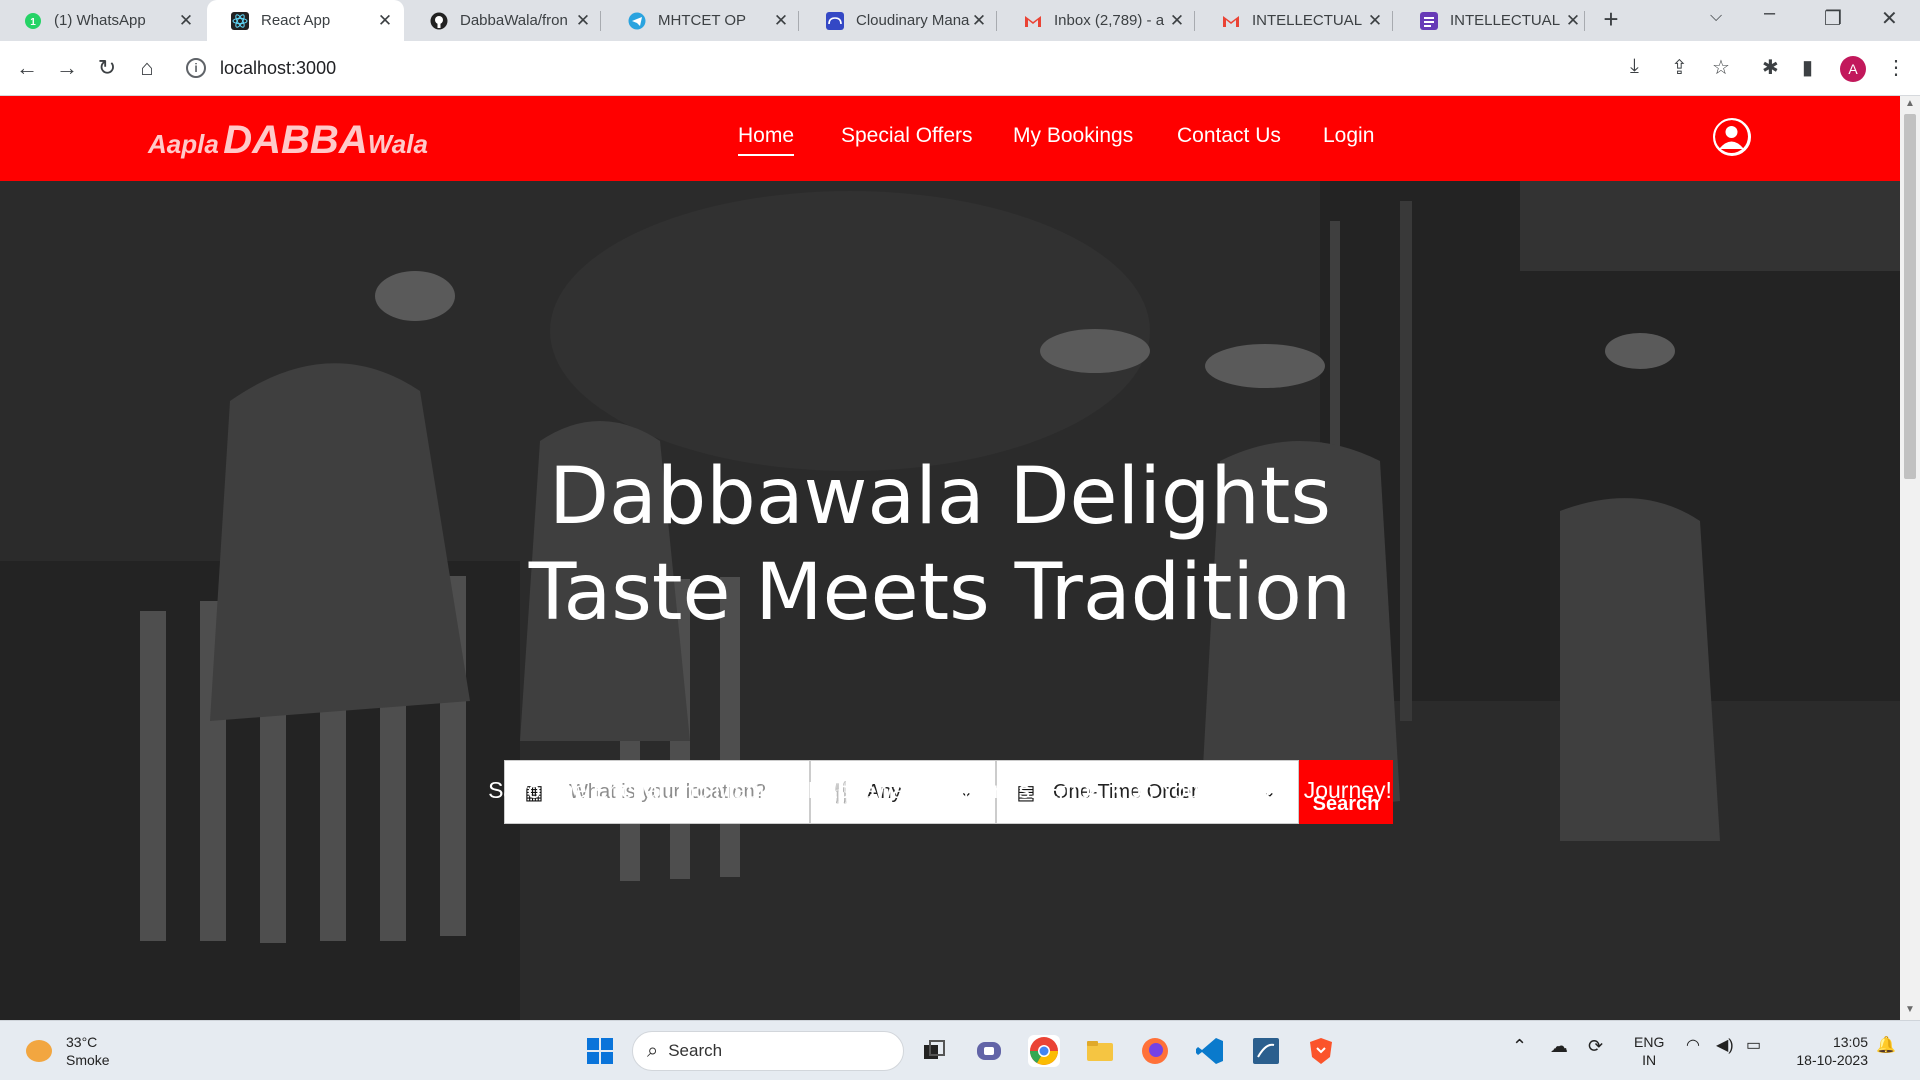  Describe the element at coordinates (1832, 1060) in the screenshot. I see `clock-date: 18-10-2023` at that location.